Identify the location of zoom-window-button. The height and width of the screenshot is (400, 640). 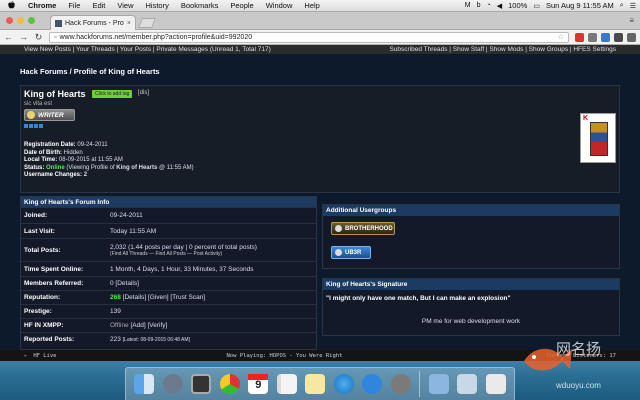
(31, 20).